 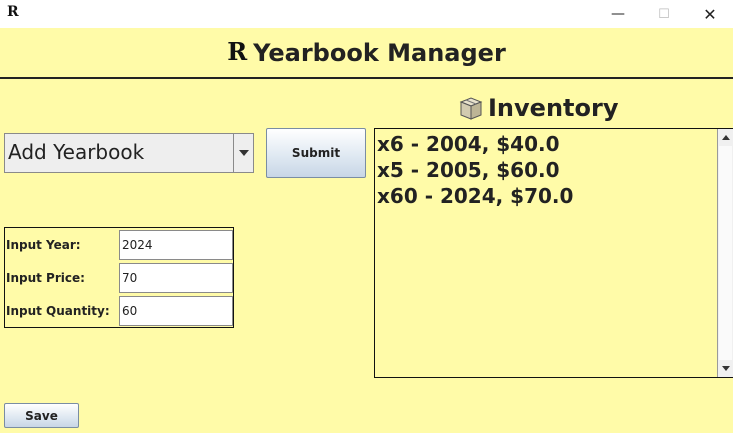 I want to click on close-button: ✕, so click(x=710, y=14).